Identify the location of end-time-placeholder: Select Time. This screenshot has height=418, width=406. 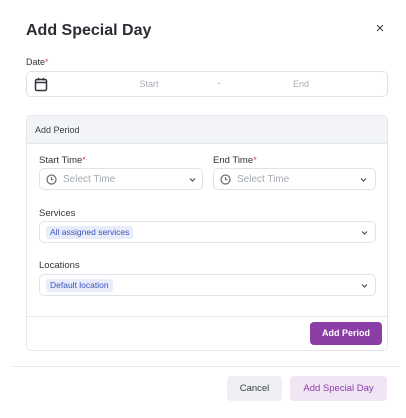
(263, 179).